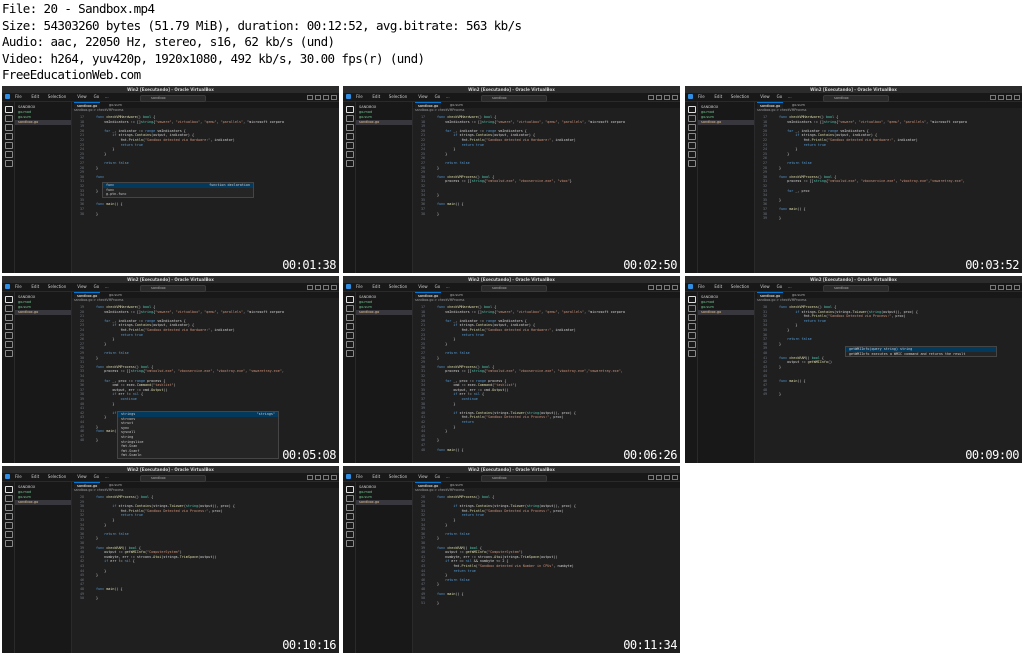  I want to click on code-line: func, so click(217, 177).